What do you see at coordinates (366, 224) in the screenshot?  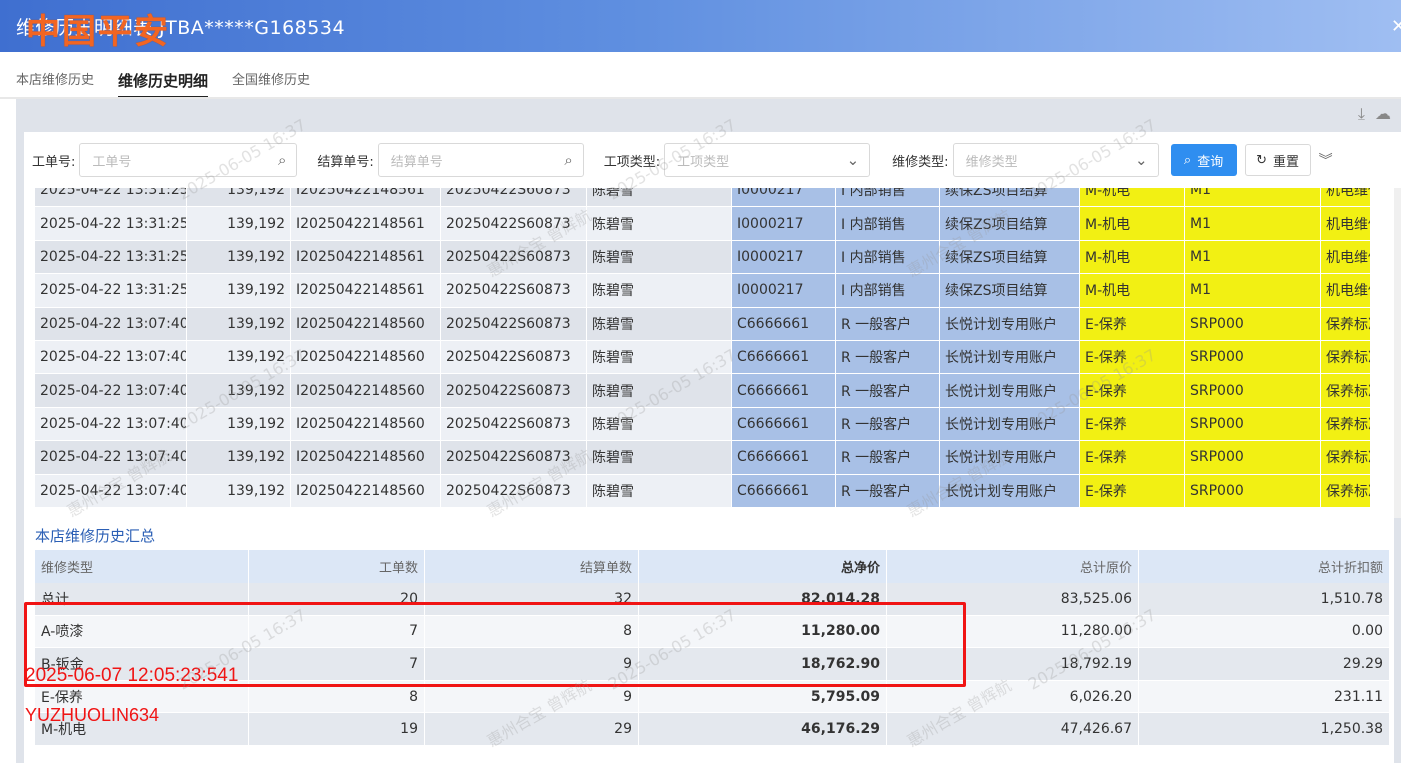 I see `table-cell: I20250422148561` at bounding box center [366, 224].